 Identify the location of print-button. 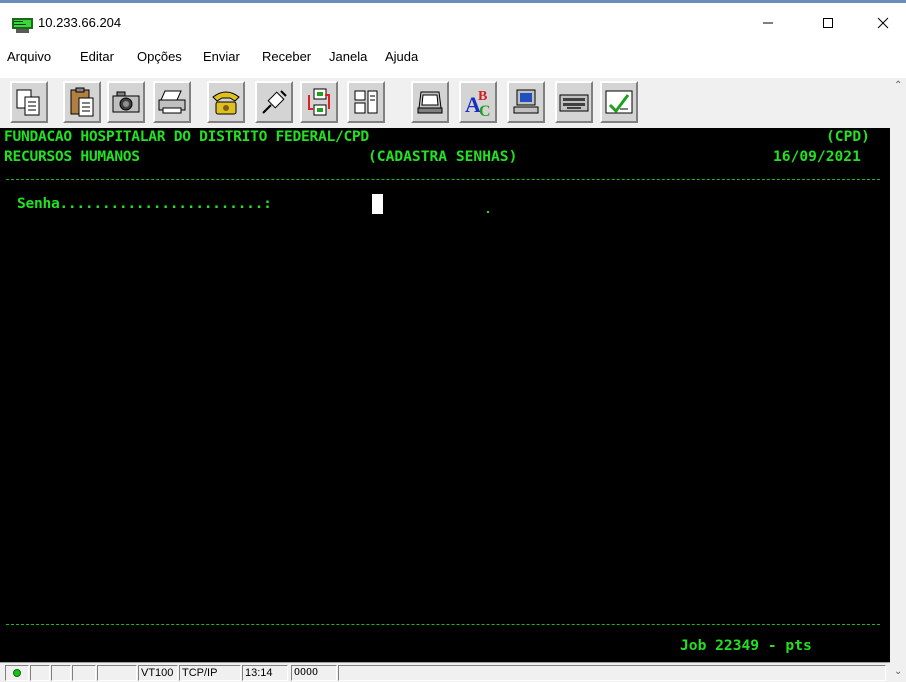
(172, 102).